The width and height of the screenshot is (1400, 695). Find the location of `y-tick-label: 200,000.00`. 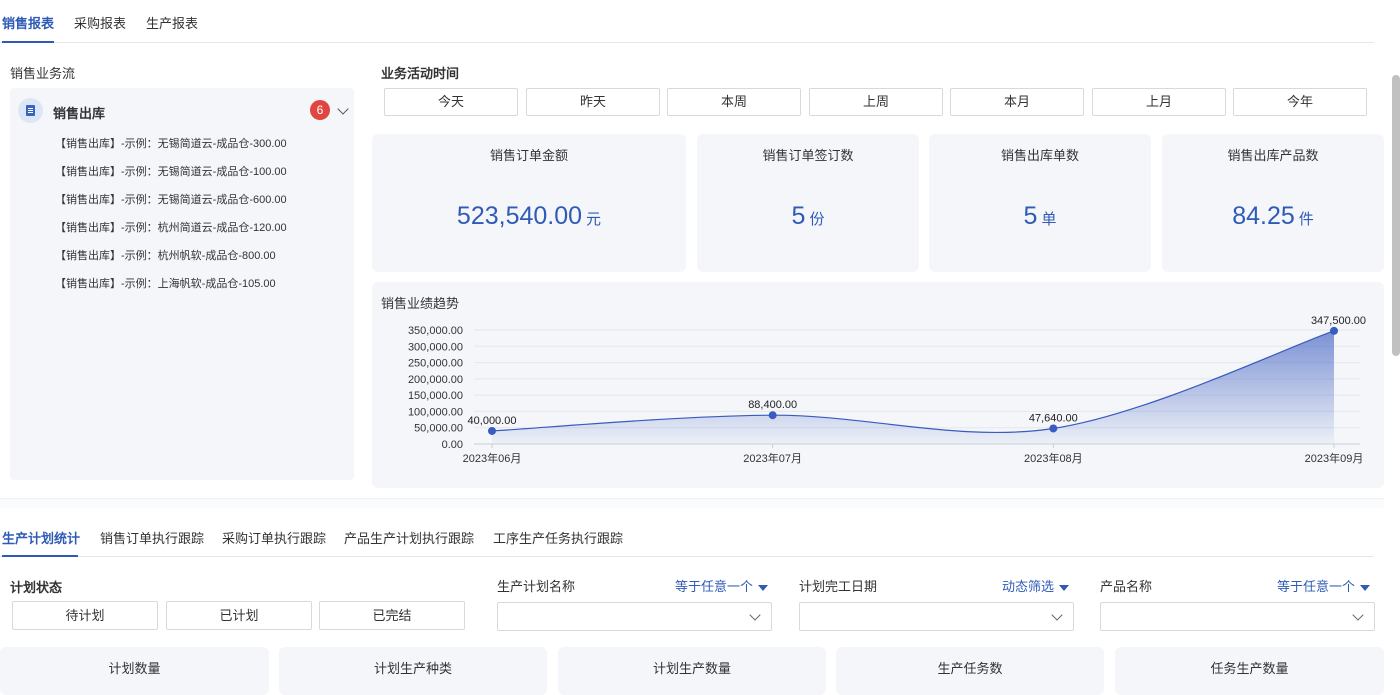

y-tick-label: 200,000.00 is located at coordinates (435, 380).